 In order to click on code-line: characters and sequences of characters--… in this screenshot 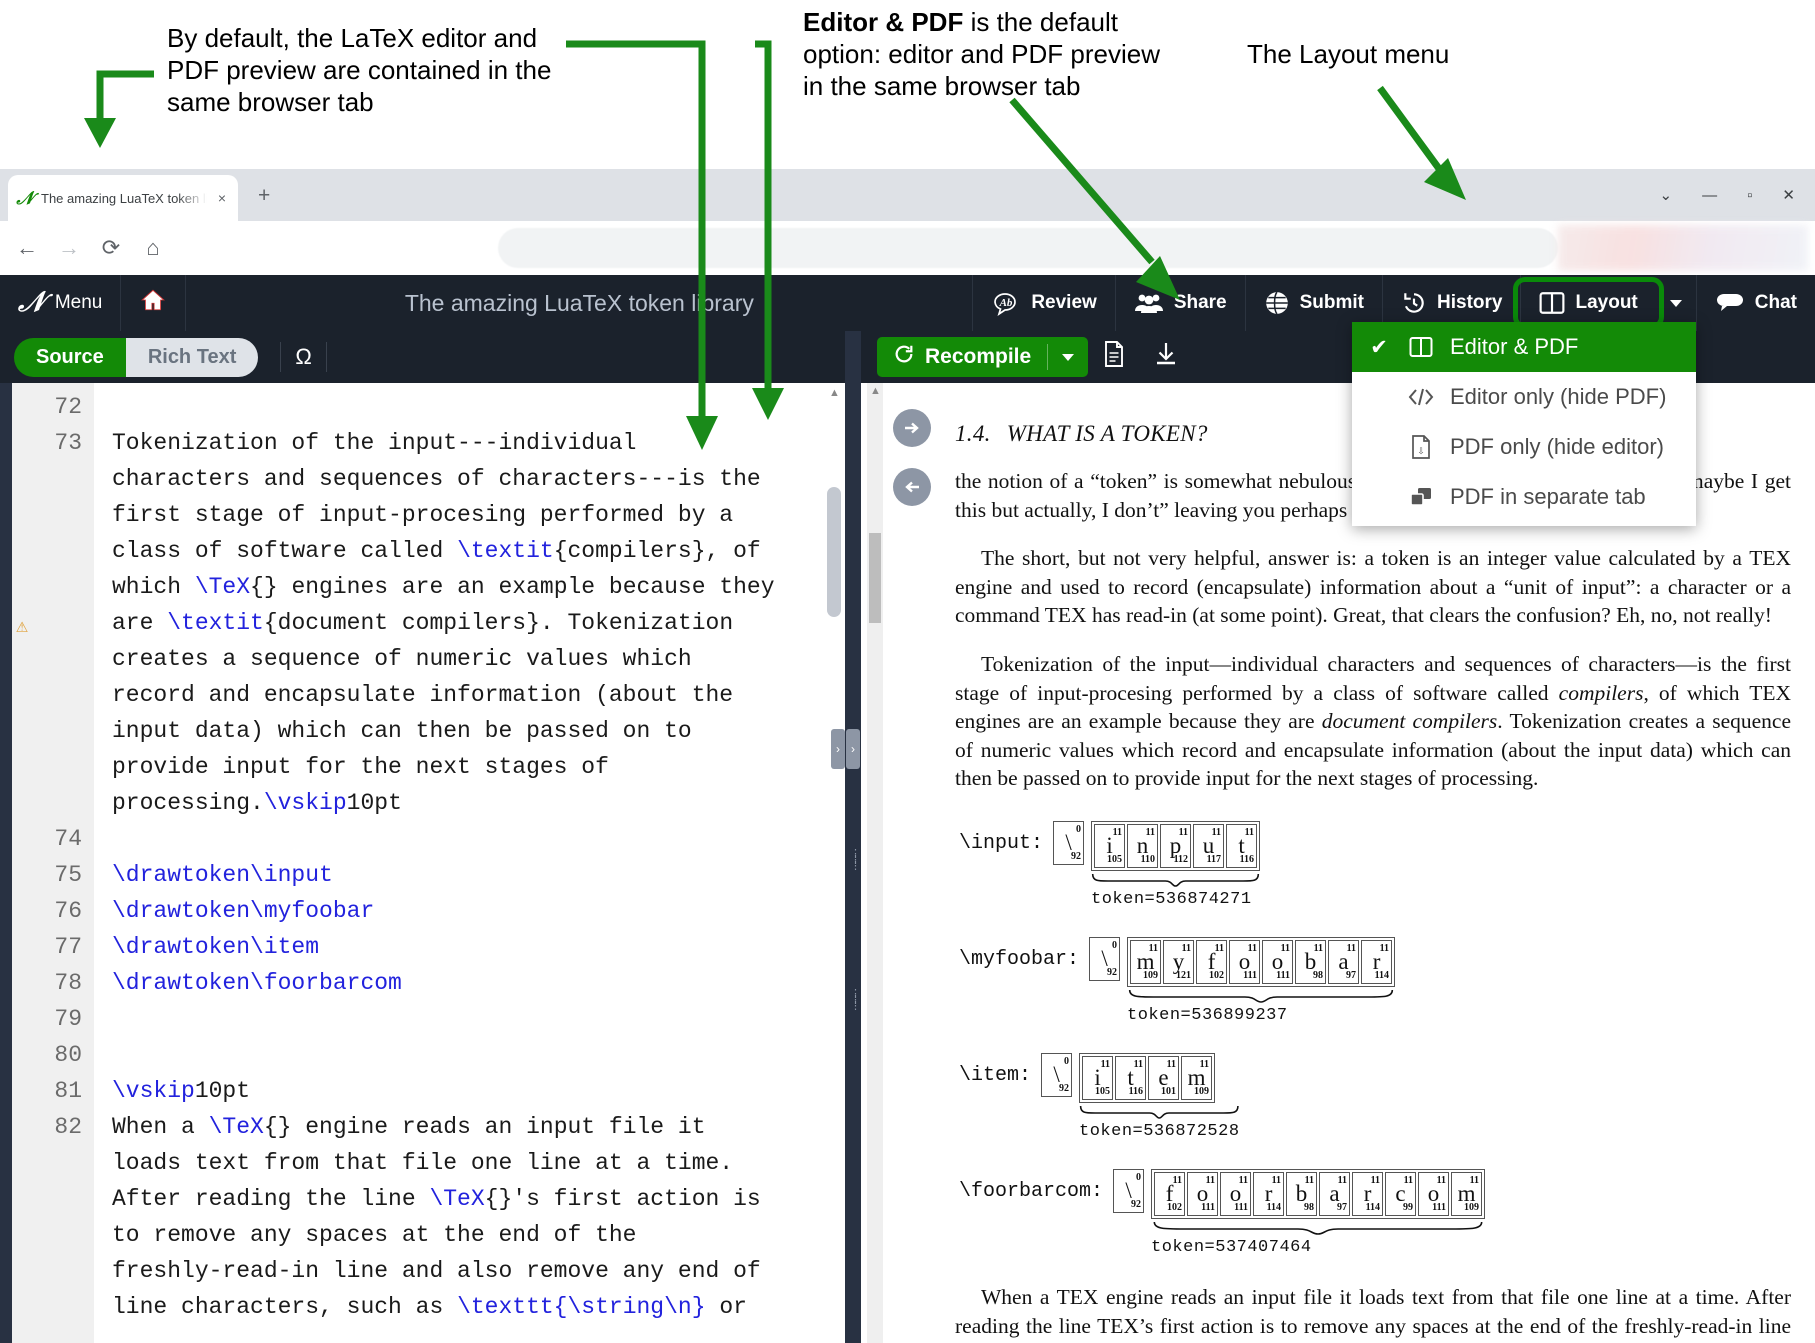, I will do `click(478, 479)`.